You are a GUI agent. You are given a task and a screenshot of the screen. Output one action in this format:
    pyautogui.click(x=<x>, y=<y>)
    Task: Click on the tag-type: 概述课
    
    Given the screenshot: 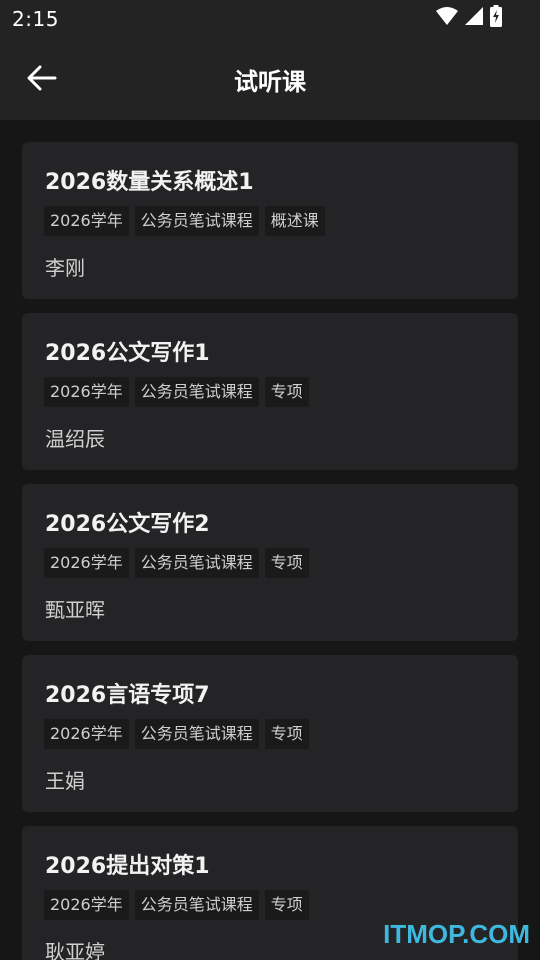 What is the action you would take?
    pyautogui.click(x=294, y=221)
    